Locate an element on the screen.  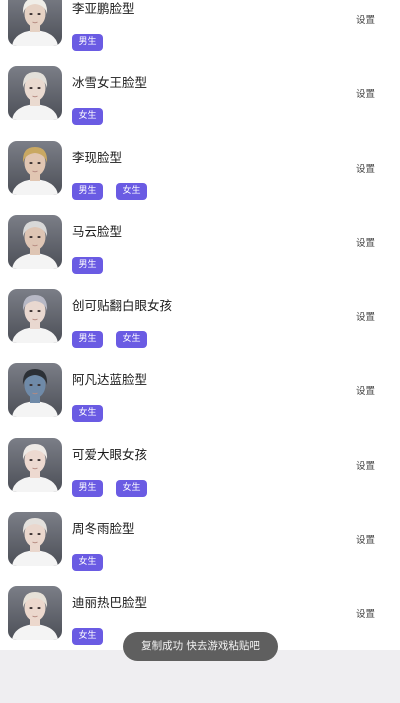
face-list-item: 阿凡达蓝脸型 女生 设置 is located at coordinates (200, 400).